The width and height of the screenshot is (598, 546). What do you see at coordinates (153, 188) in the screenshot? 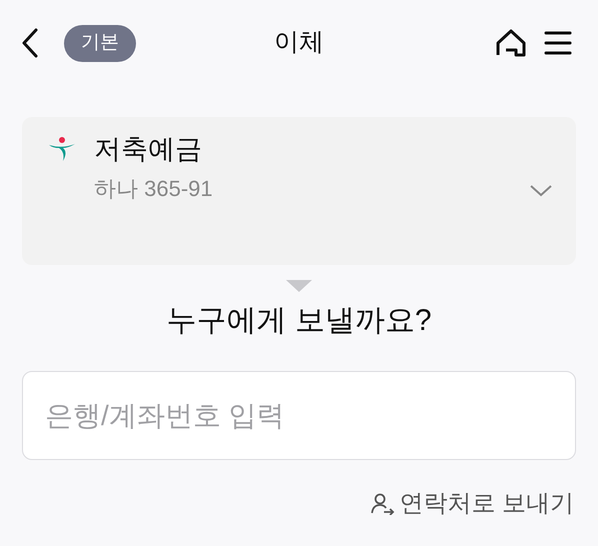
I see `account-number: 하나 365-91` at bounding box center [153, 188].